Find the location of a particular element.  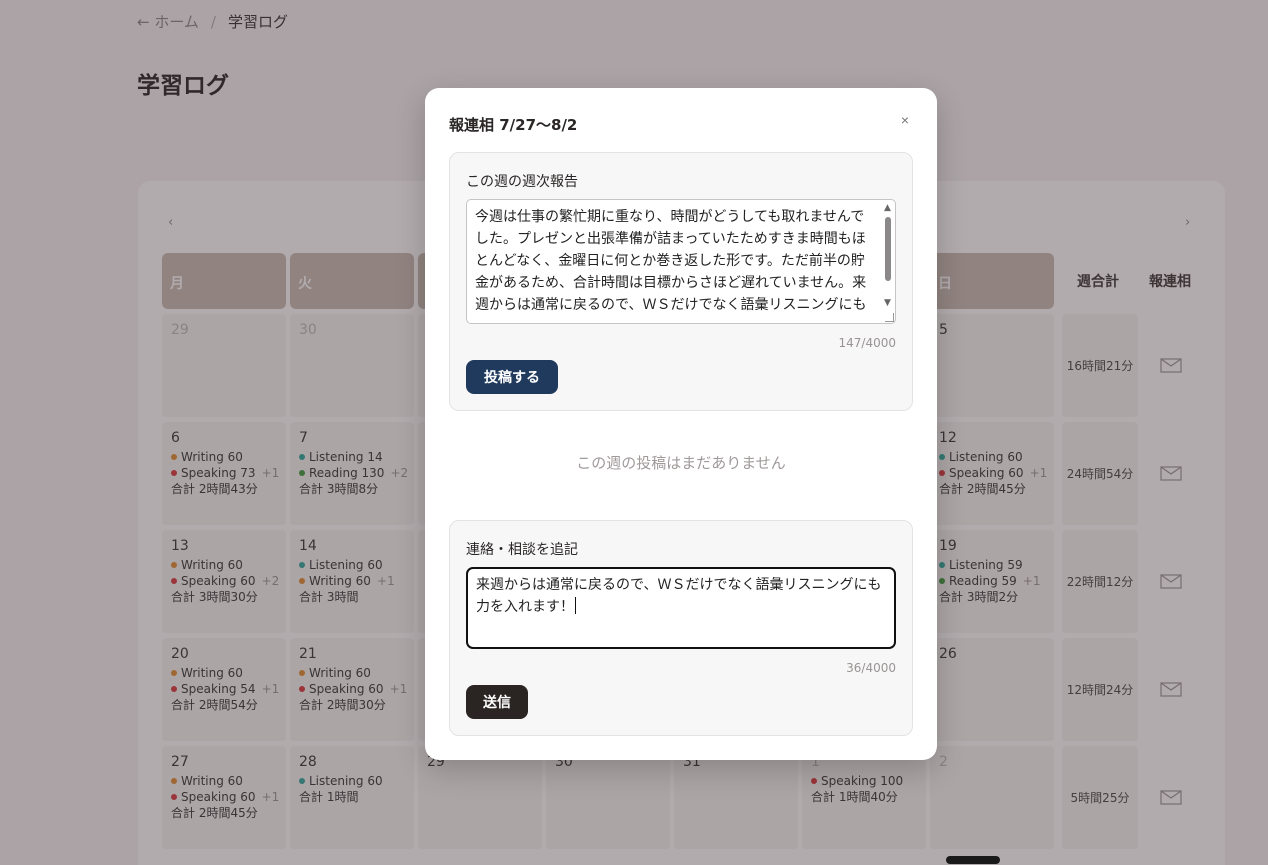

close-icon: × is located at coordinates (905, 120).